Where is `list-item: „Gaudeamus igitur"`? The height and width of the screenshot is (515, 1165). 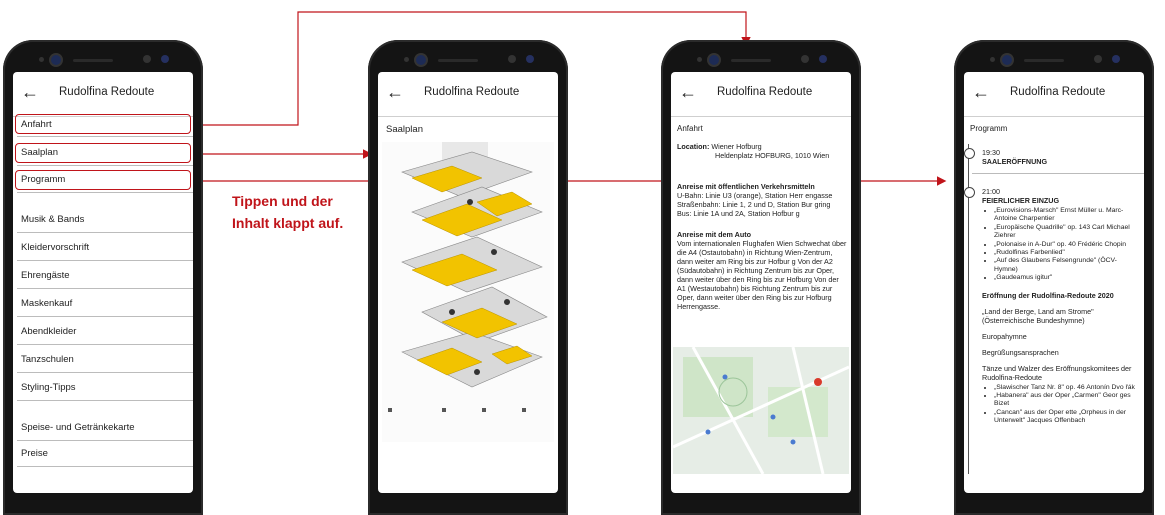
list-item: „Gaudeamus igitur" is located at coordinates (1067, 278).